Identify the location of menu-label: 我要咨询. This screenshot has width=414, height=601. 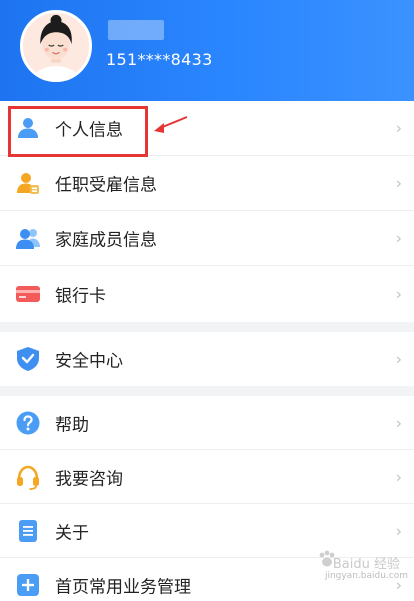
(89, 479).